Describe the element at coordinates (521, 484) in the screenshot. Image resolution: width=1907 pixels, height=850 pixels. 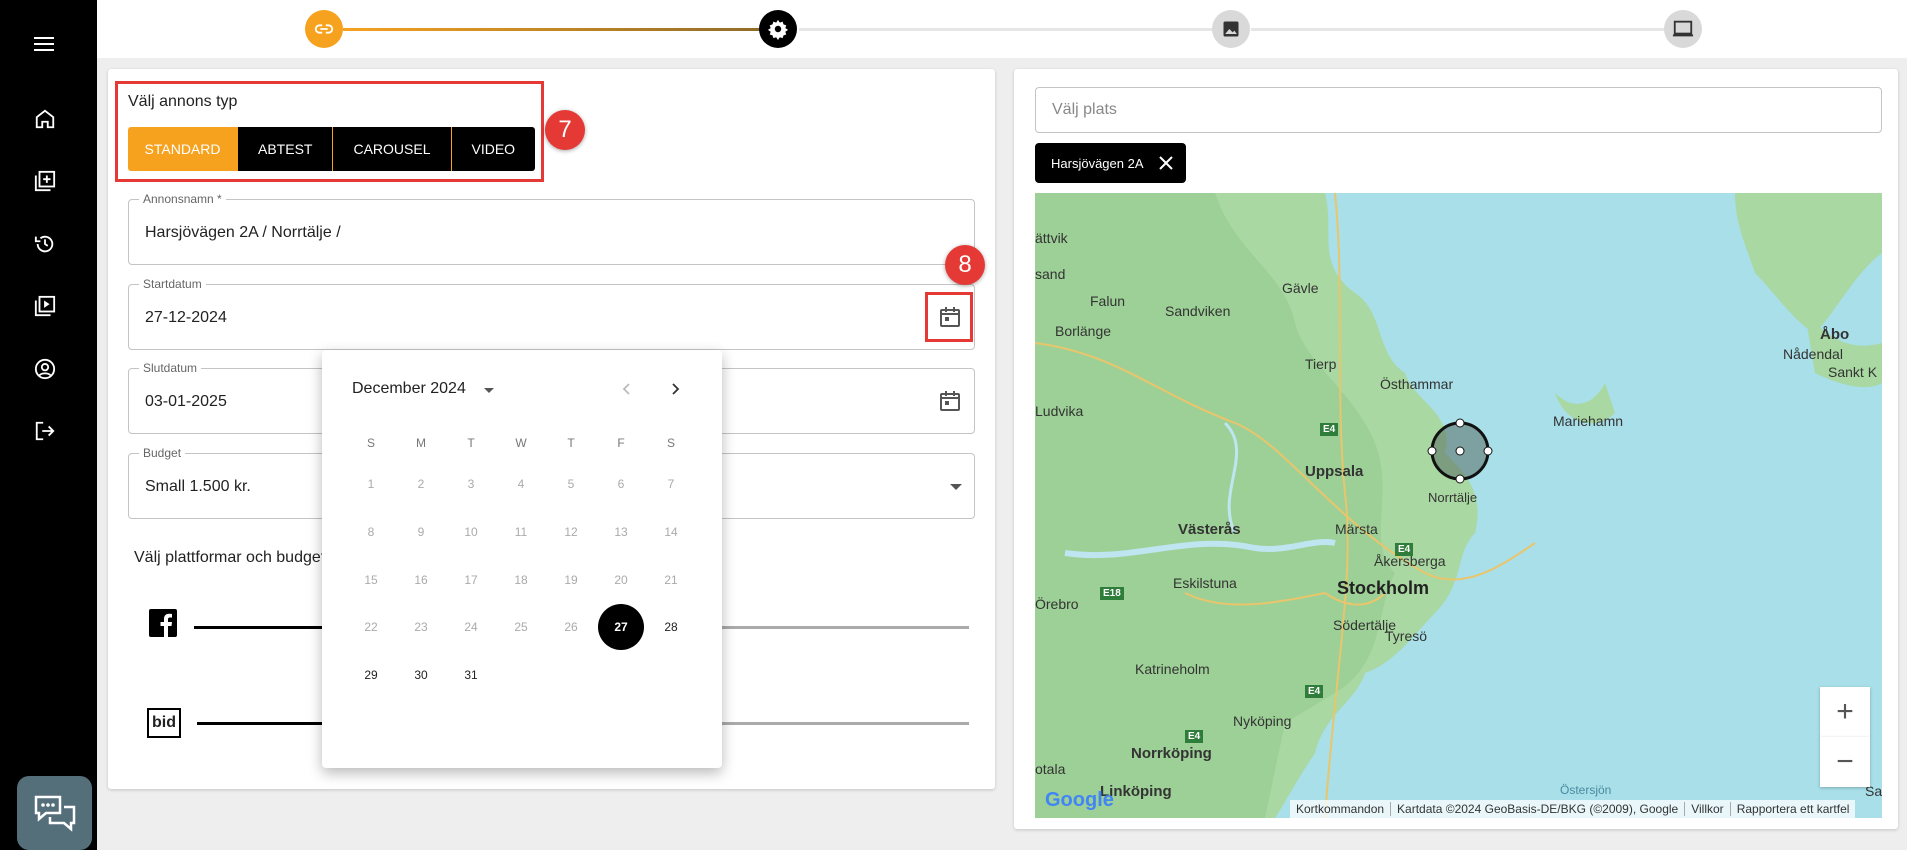
I see `calendar-day: 4` at that location.